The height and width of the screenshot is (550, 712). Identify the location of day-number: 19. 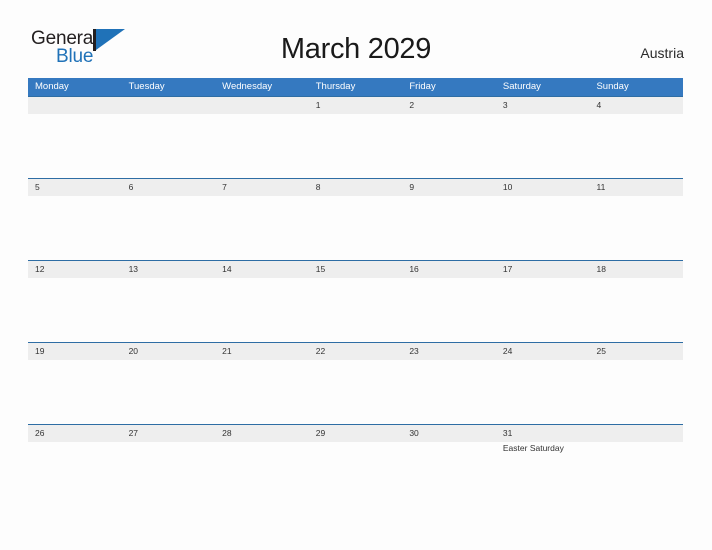
(75, 351).